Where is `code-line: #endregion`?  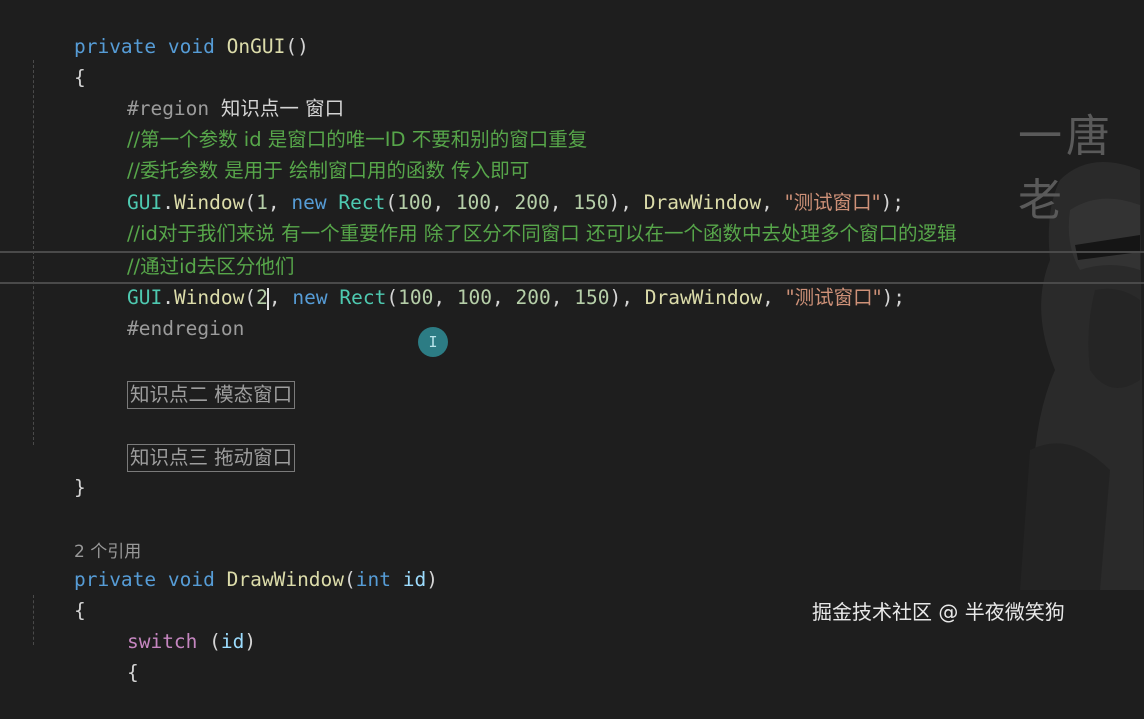 code-line: #endregion is located at coordinates (162, 311).